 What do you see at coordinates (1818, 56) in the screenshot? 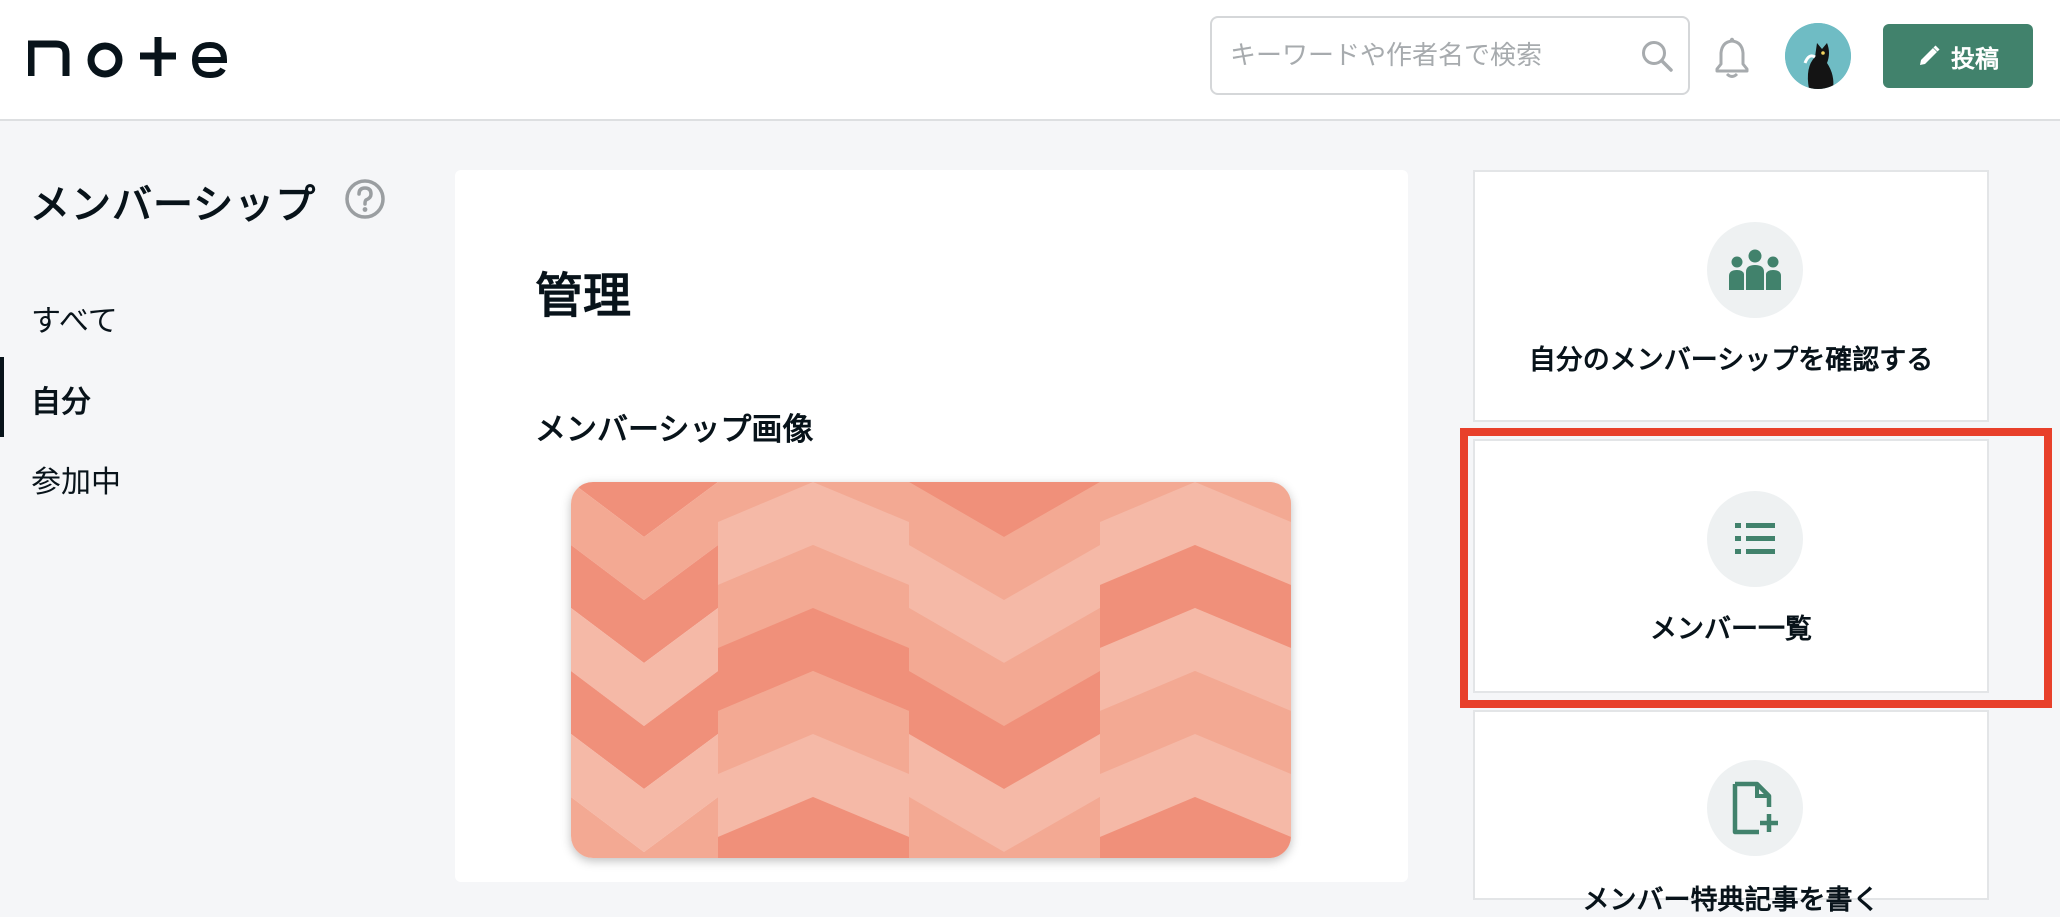
I see `user-avatar` at bounding box center [1818, 56].